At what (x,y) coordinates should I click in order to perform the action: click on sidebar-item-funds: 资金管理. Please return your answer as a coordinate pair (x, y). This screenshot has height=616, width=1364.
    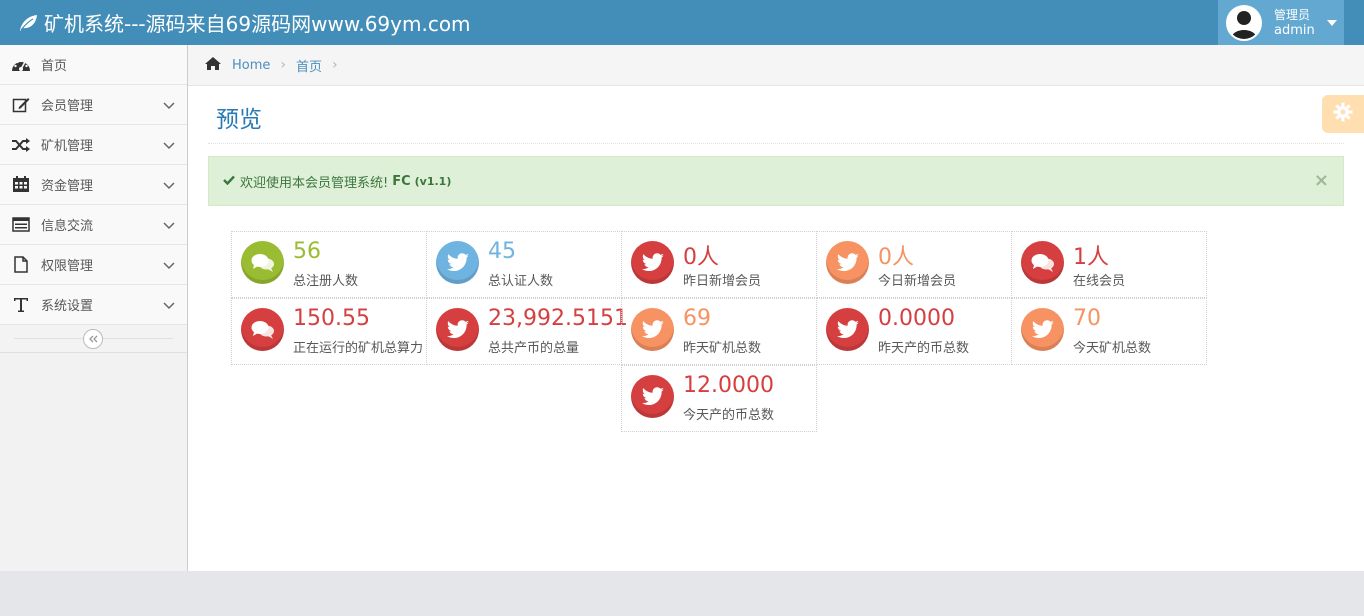
    Looking at the image, I should click on (93, 185).